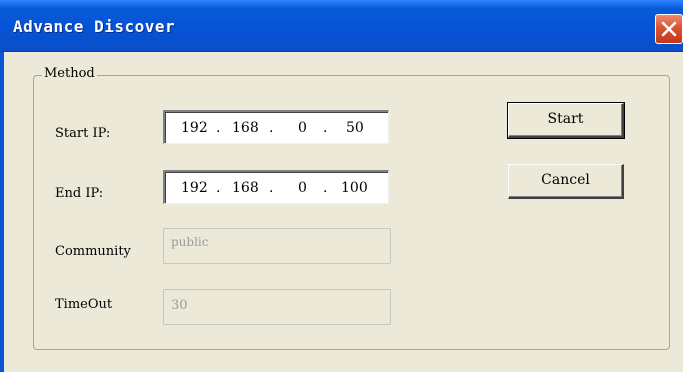 The height and width of the screenshot is (372, 683). Describe the element at coordinates (2, 212) in the screenshot. I see `window-frame` at that location.